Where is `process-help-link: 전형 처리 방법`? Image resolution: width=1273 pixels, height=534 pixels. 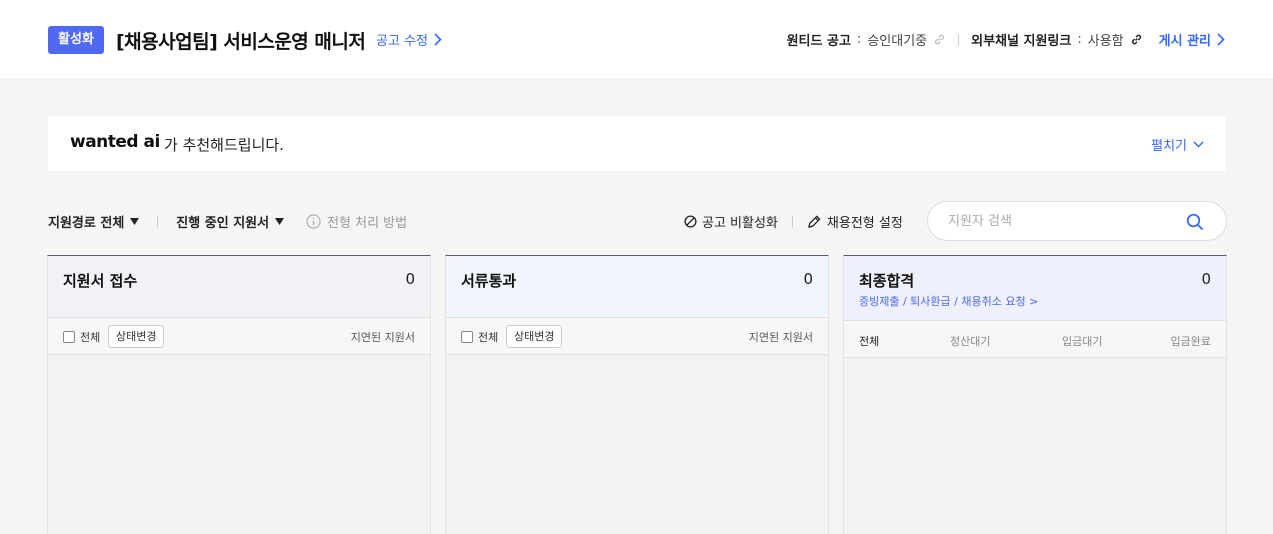
process-help-link: 전형 처리 방법 is located at coordinates (356, 221).